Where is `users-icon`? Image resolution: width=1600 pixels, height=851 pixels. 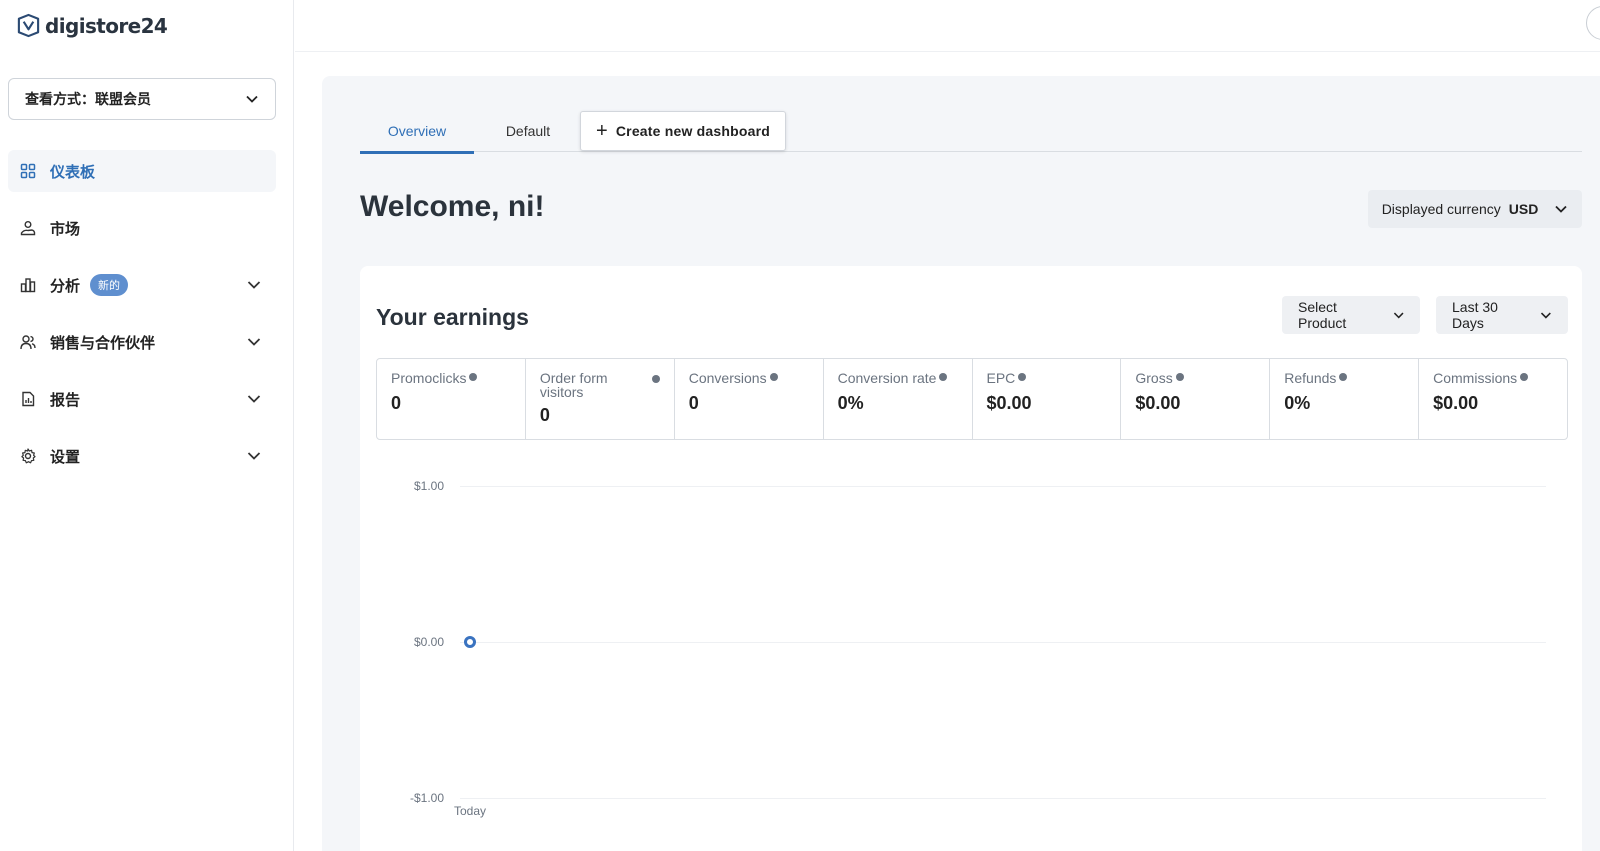
users-icon is located at coordinates (28, 342).